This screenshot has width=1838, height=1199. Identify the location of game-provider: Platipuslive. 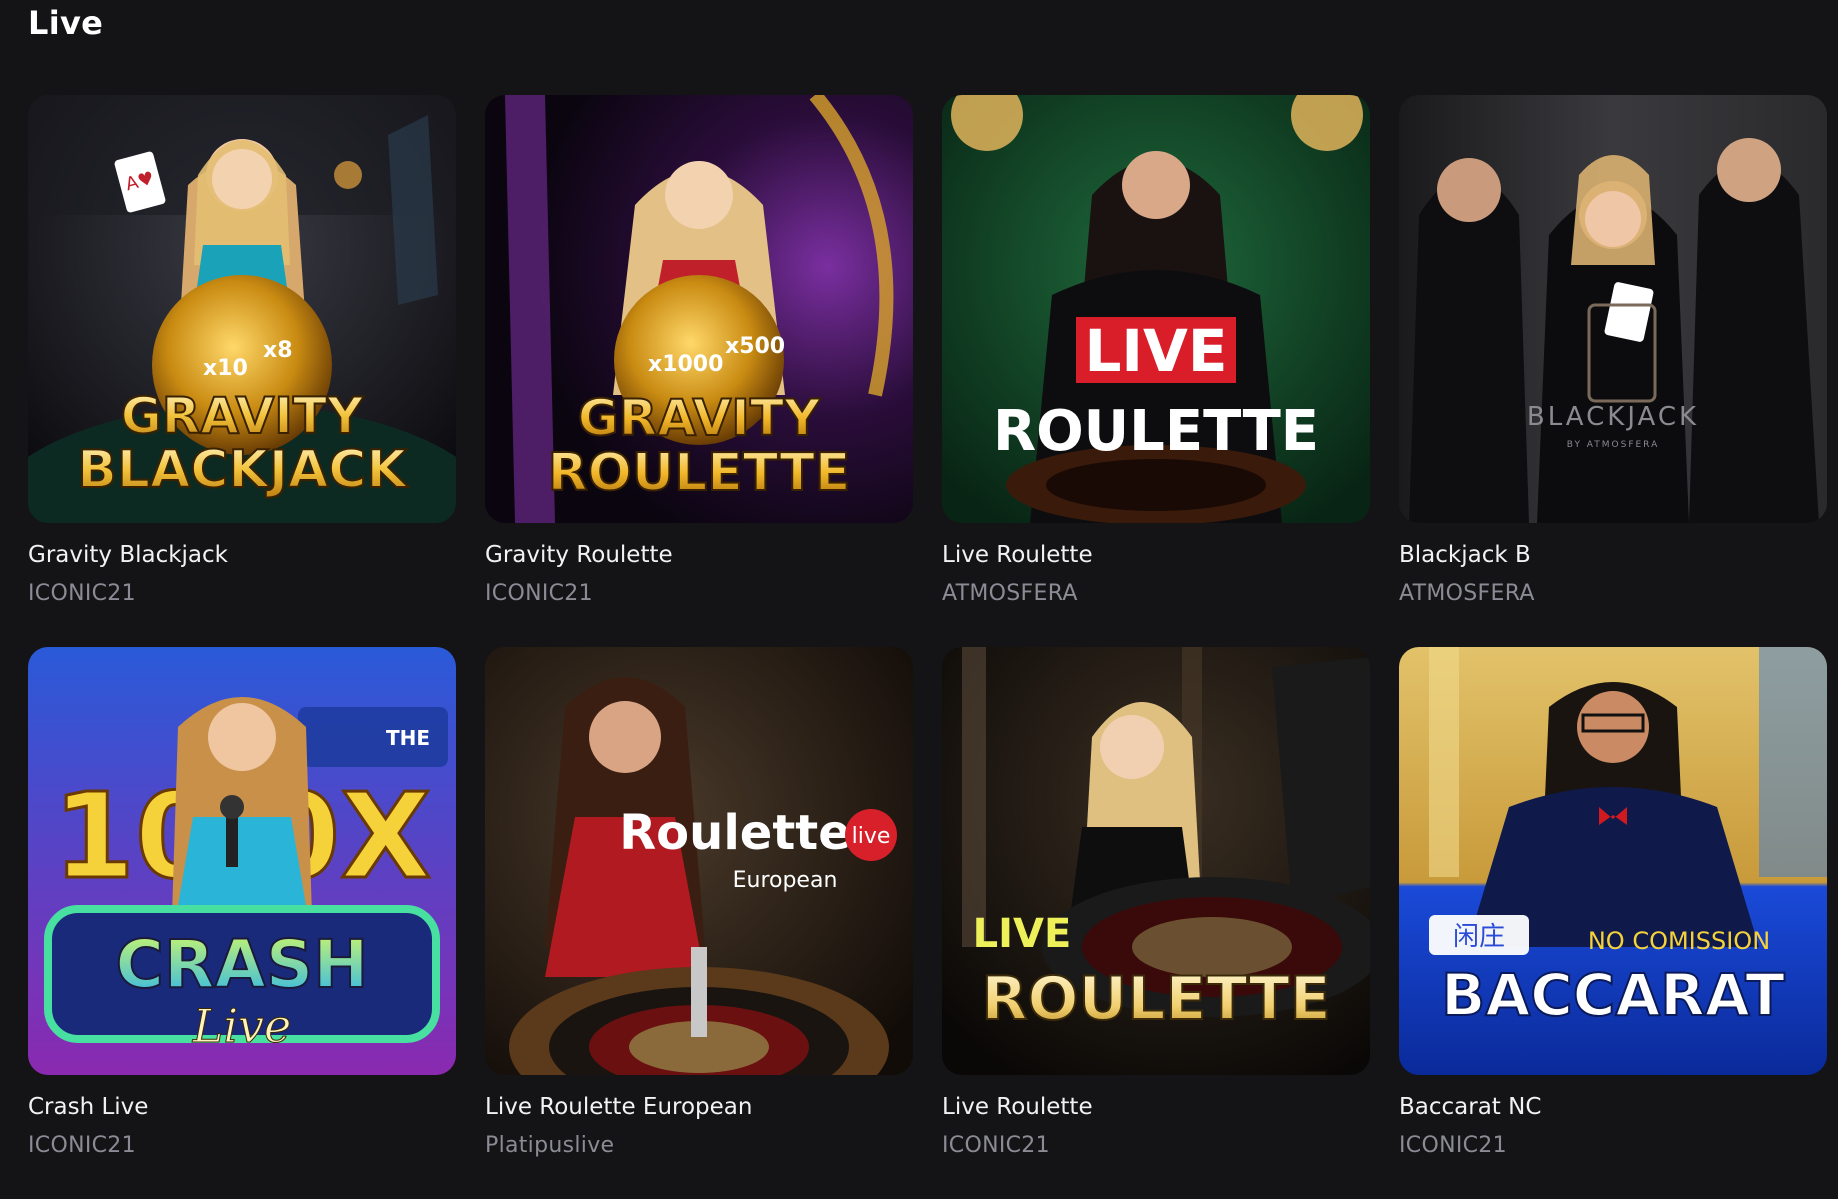
(550, 1145).